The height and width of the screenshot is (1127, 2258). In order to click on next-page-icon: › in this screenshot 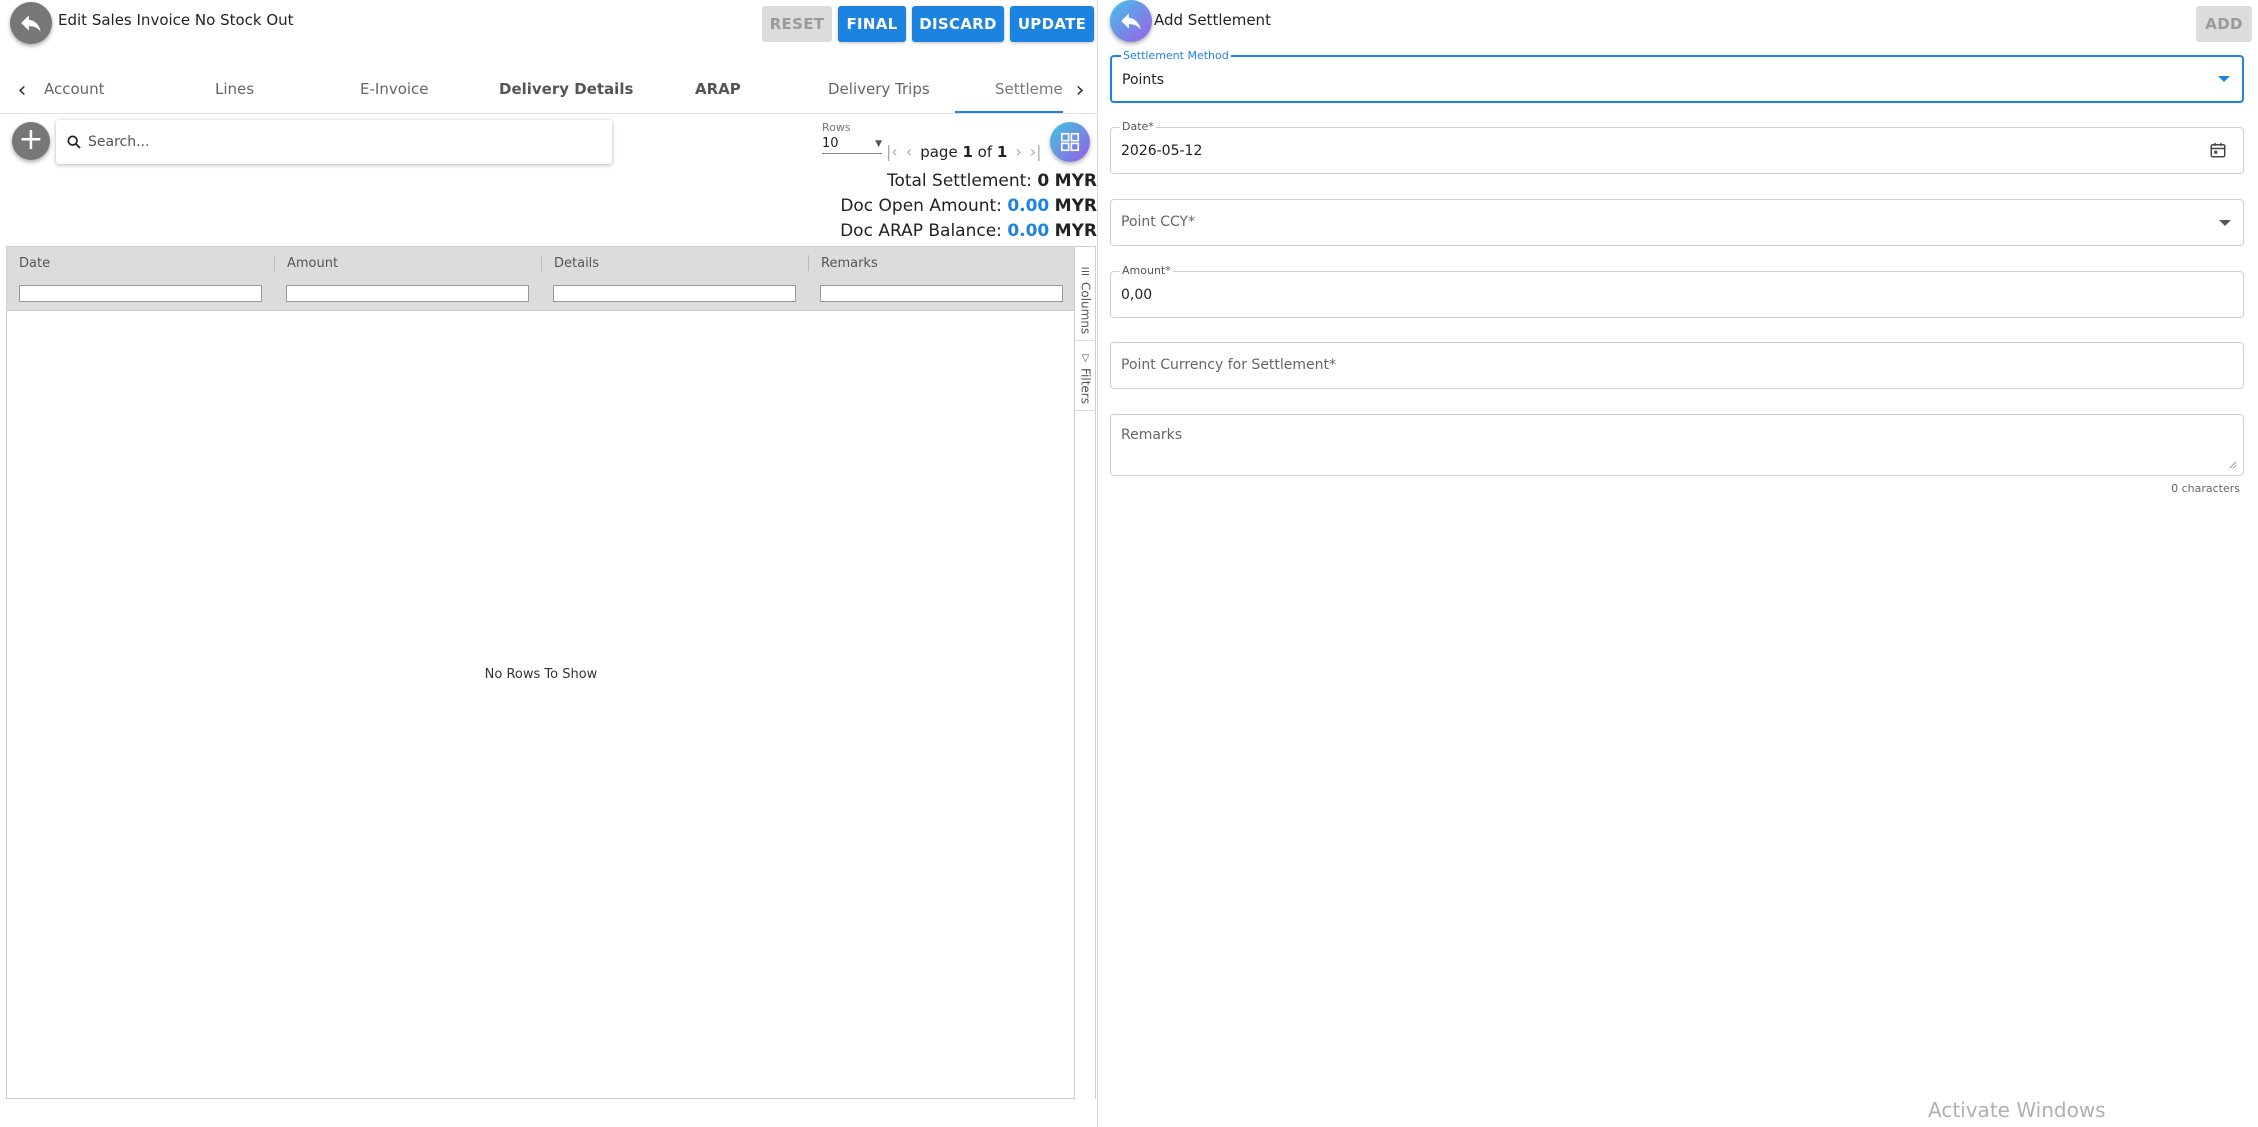, I will do `click(1018, 151)`.